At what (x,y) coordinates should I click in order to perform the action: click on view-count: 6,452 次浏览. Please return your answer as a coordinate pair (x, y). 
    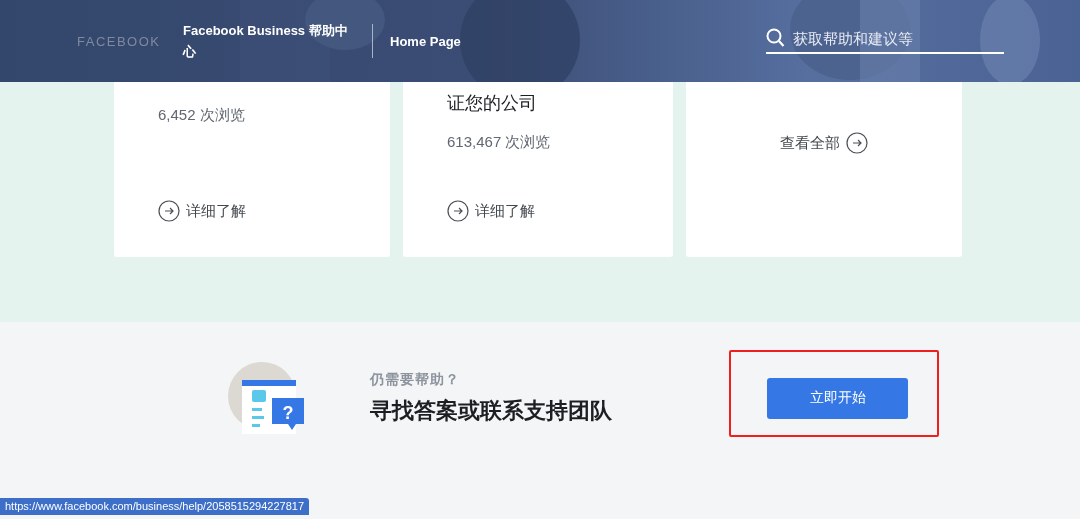
    Looking at the image, I should click on (202, 115).